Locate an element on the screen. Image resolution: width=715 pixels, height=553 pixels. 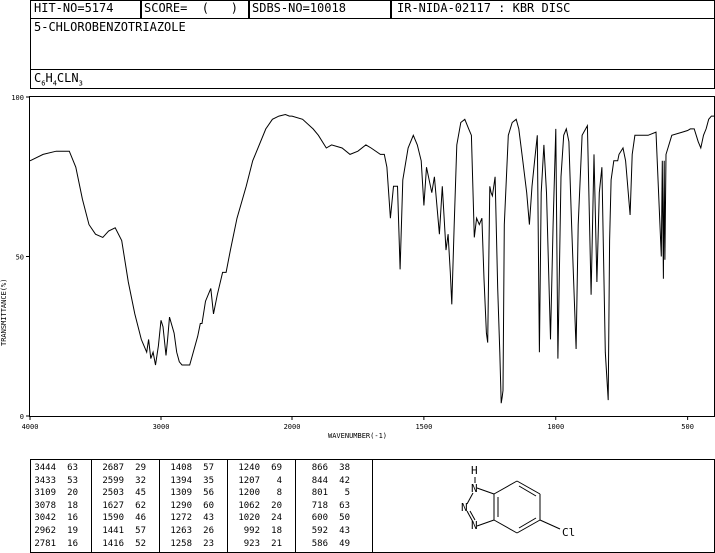
peak-wavenumber: 2687 is located at coordinates (113, 468).